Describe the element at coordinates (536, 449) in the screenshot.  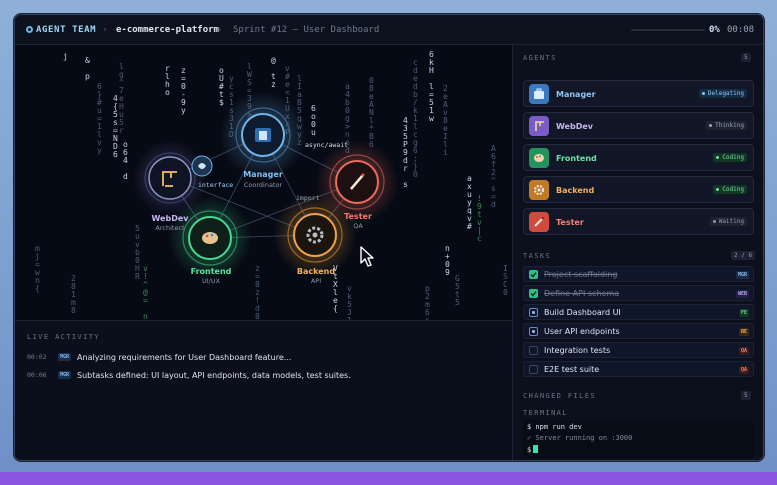
I see `terminal-caret` at that location.